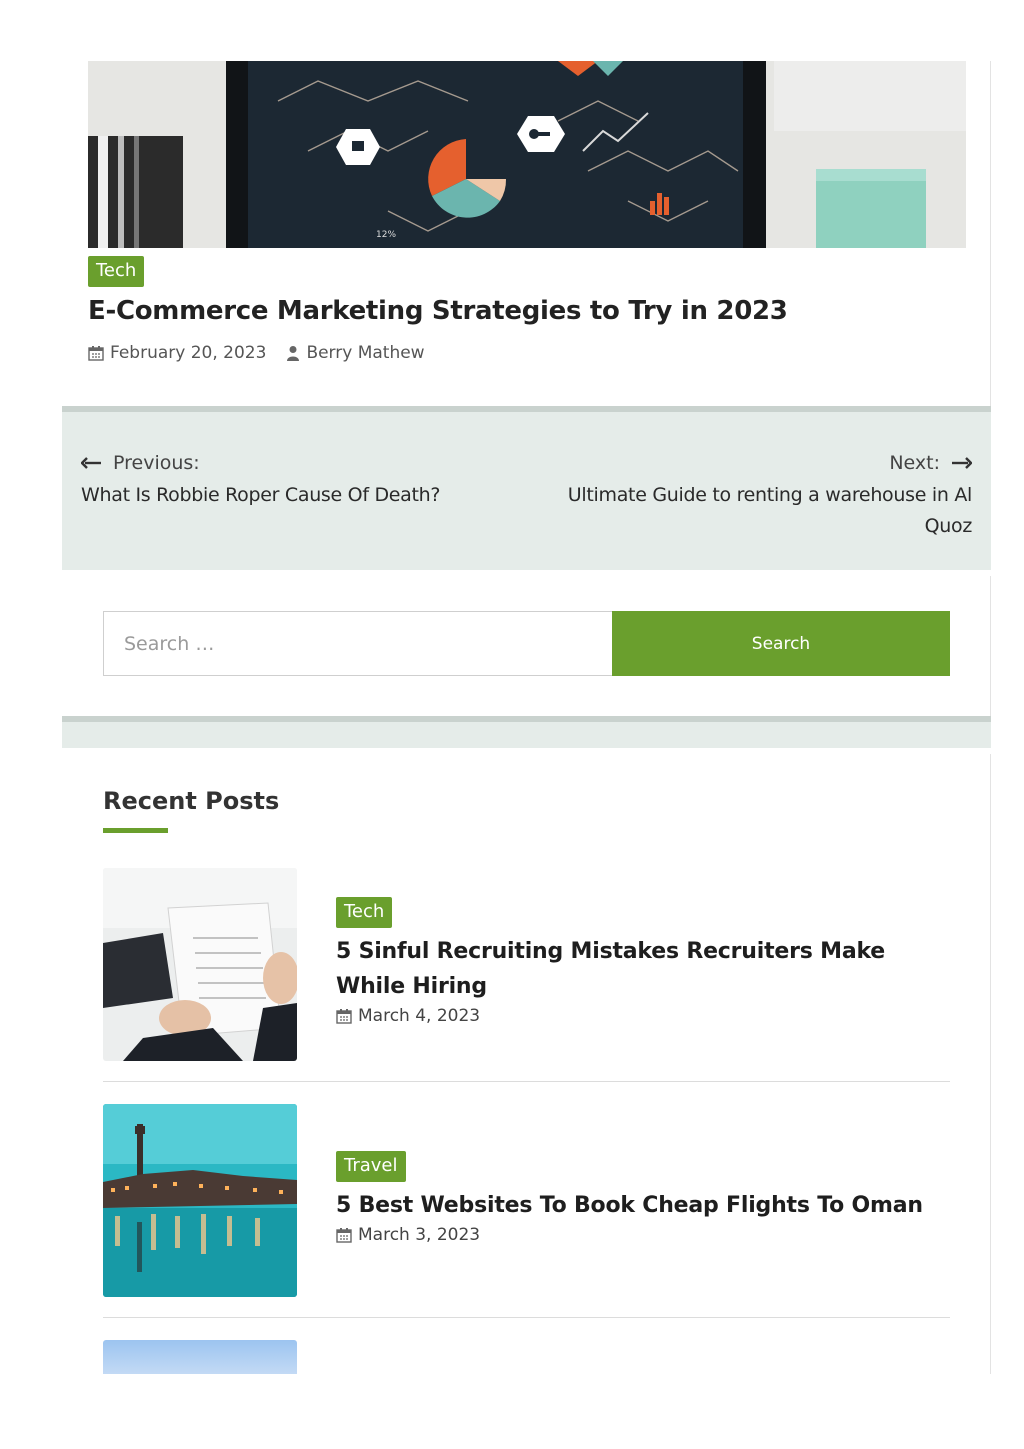 The image size is (1024, 1449). What do you see at coordinates (135, 830) in the screenshot?
I see `heading-underline` at bounding box center [135, 830].